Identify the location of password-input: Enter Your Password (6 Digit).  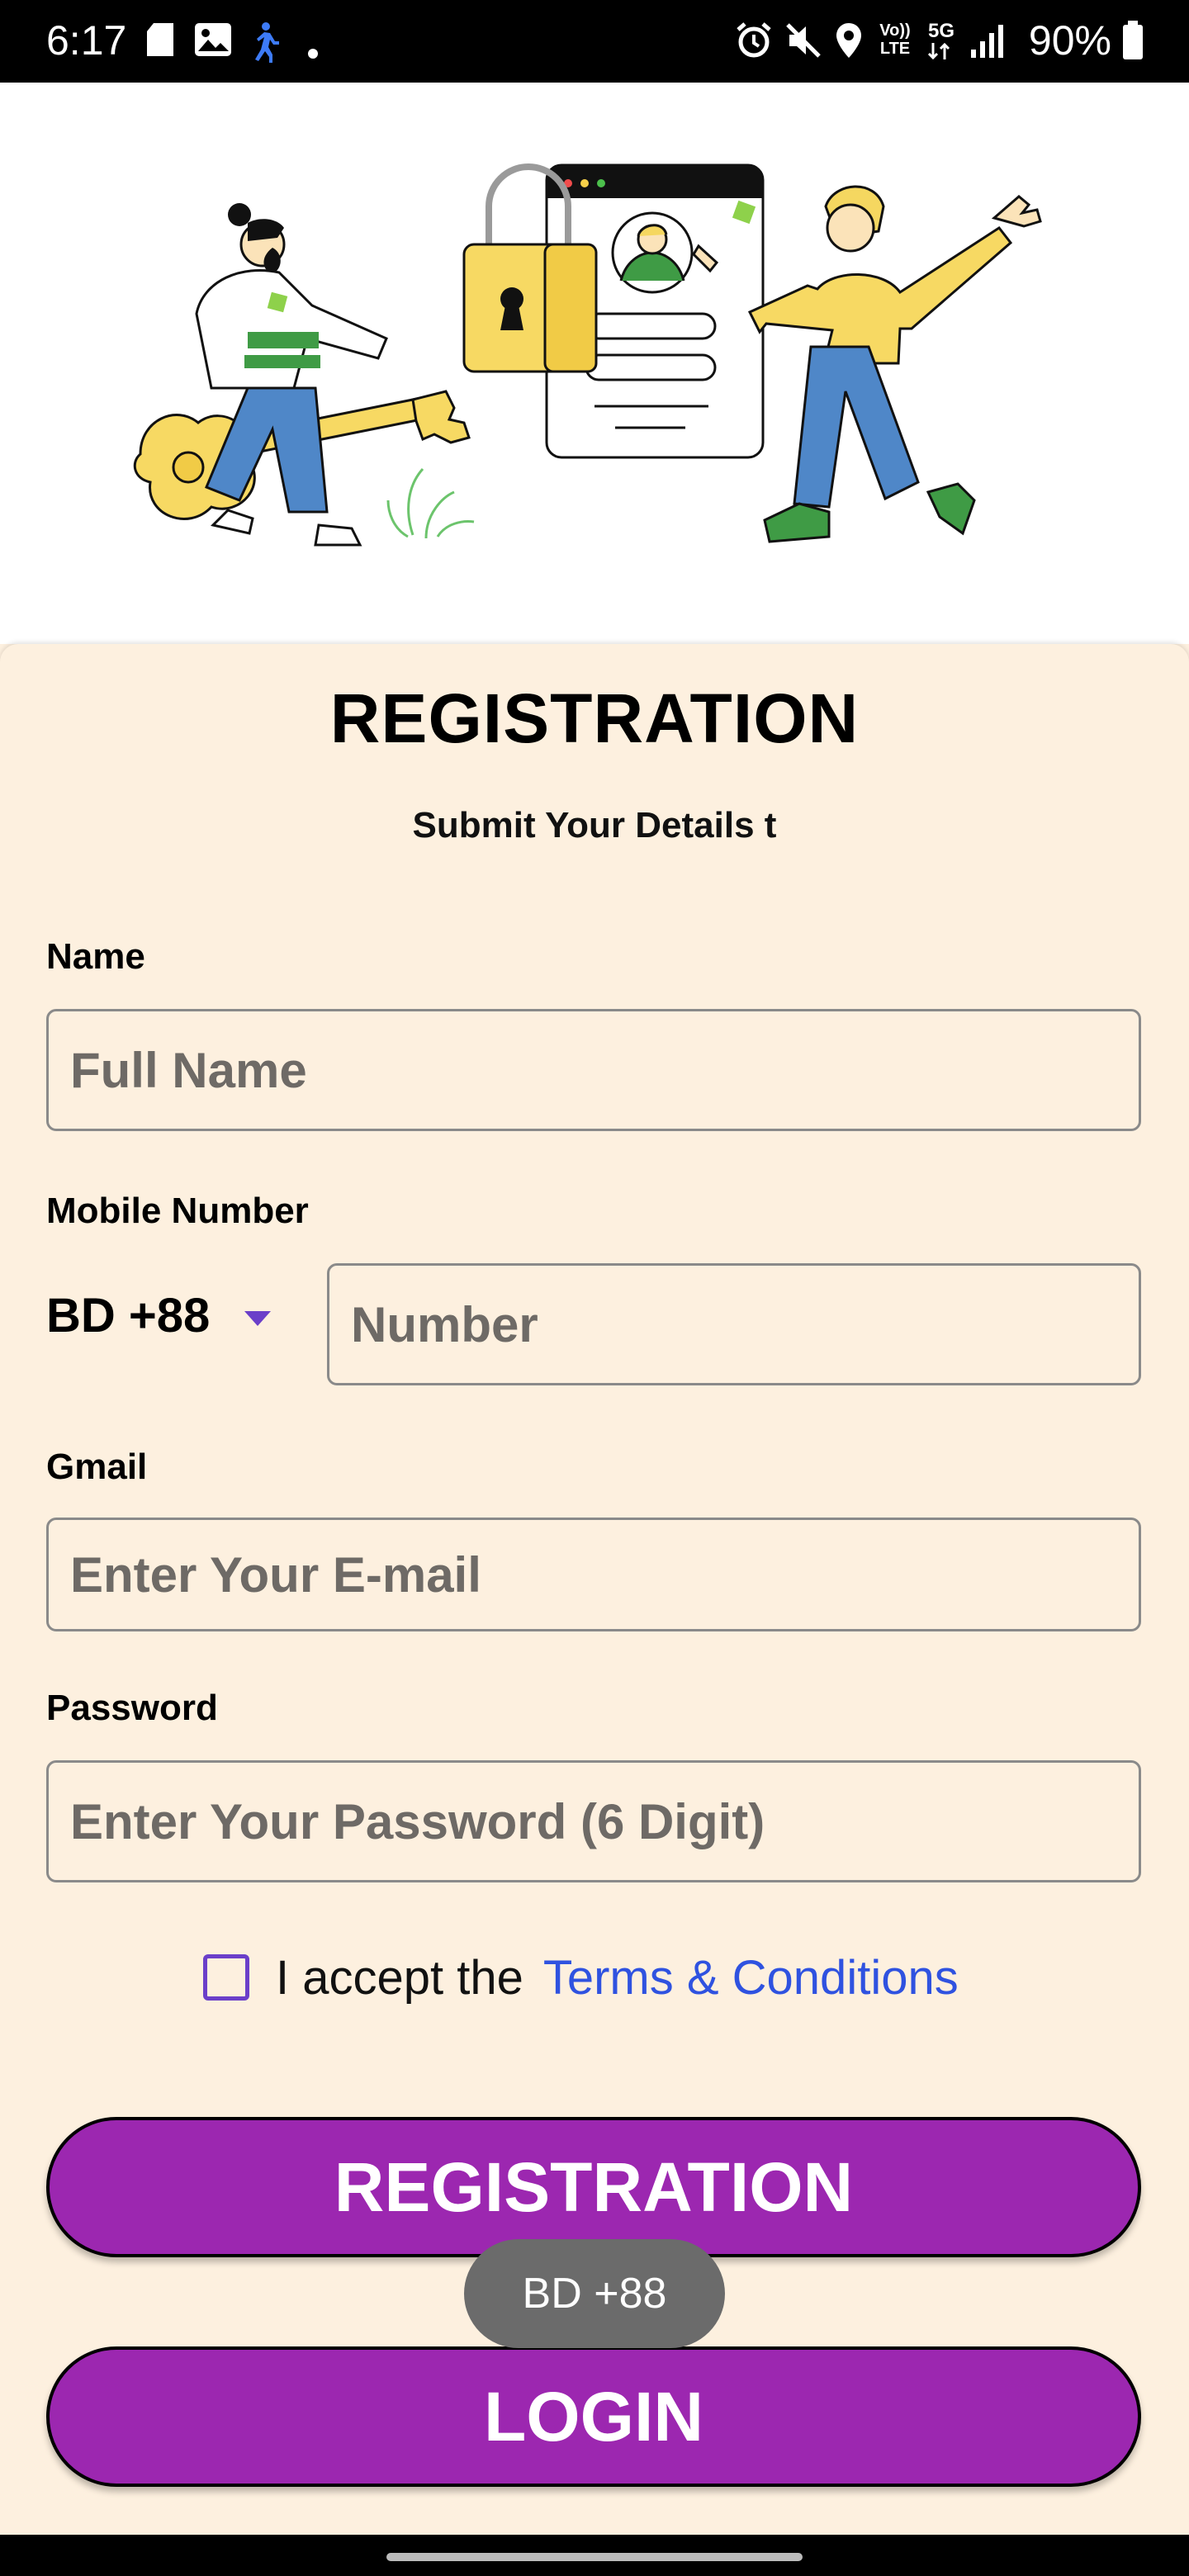
(593, 1821).